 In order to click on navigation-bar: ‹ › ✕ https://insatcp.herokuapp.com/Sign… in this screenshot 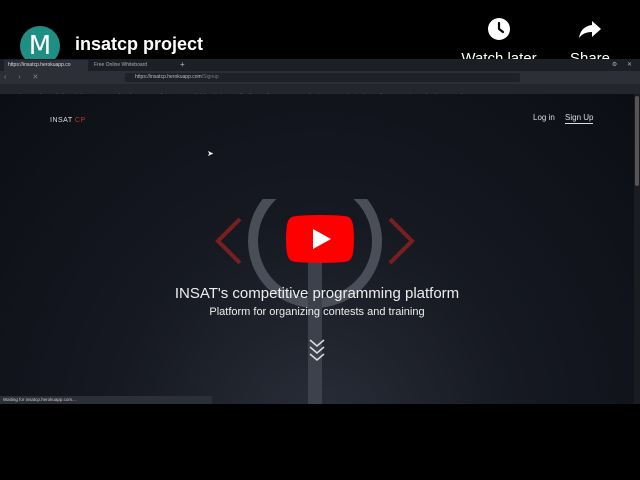, I will do `click(320, 77)`.